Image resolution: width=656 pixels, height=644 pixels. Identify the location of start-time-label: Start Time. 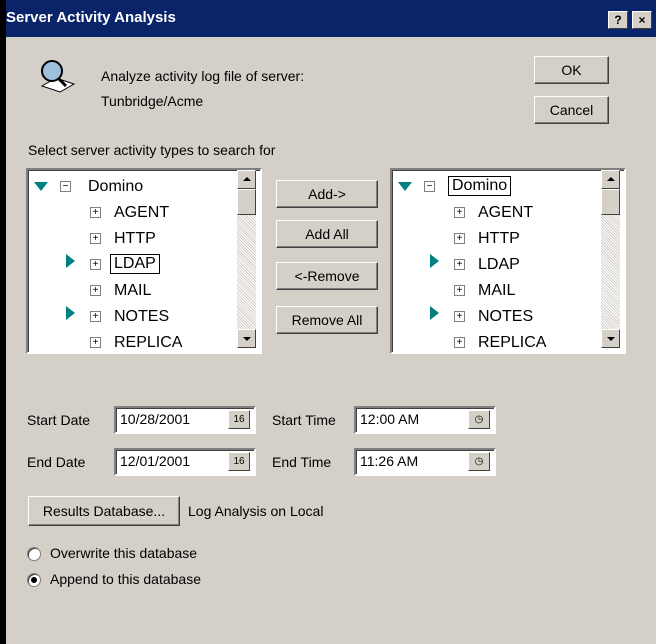
(304, 420).